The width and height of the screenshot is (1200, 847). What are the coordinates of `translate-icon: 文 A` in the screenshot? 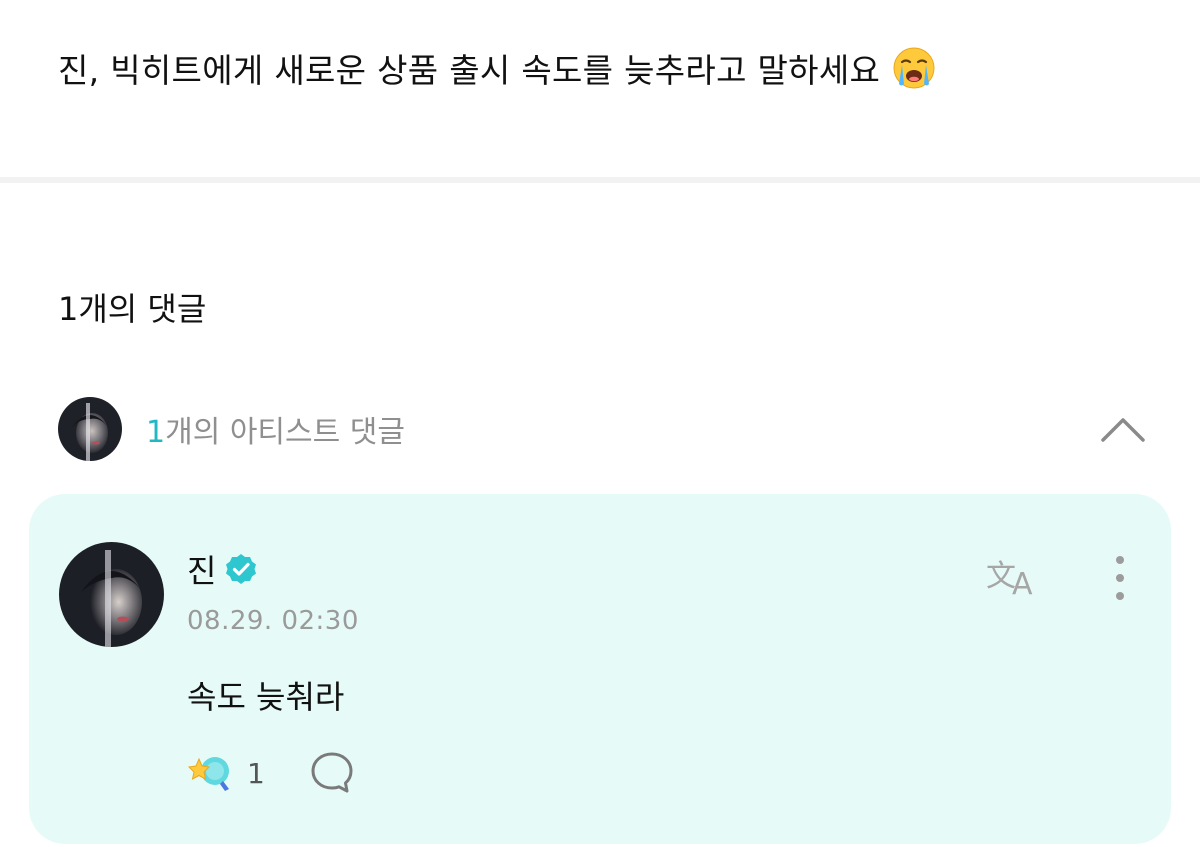 It's located at (1009, 580).